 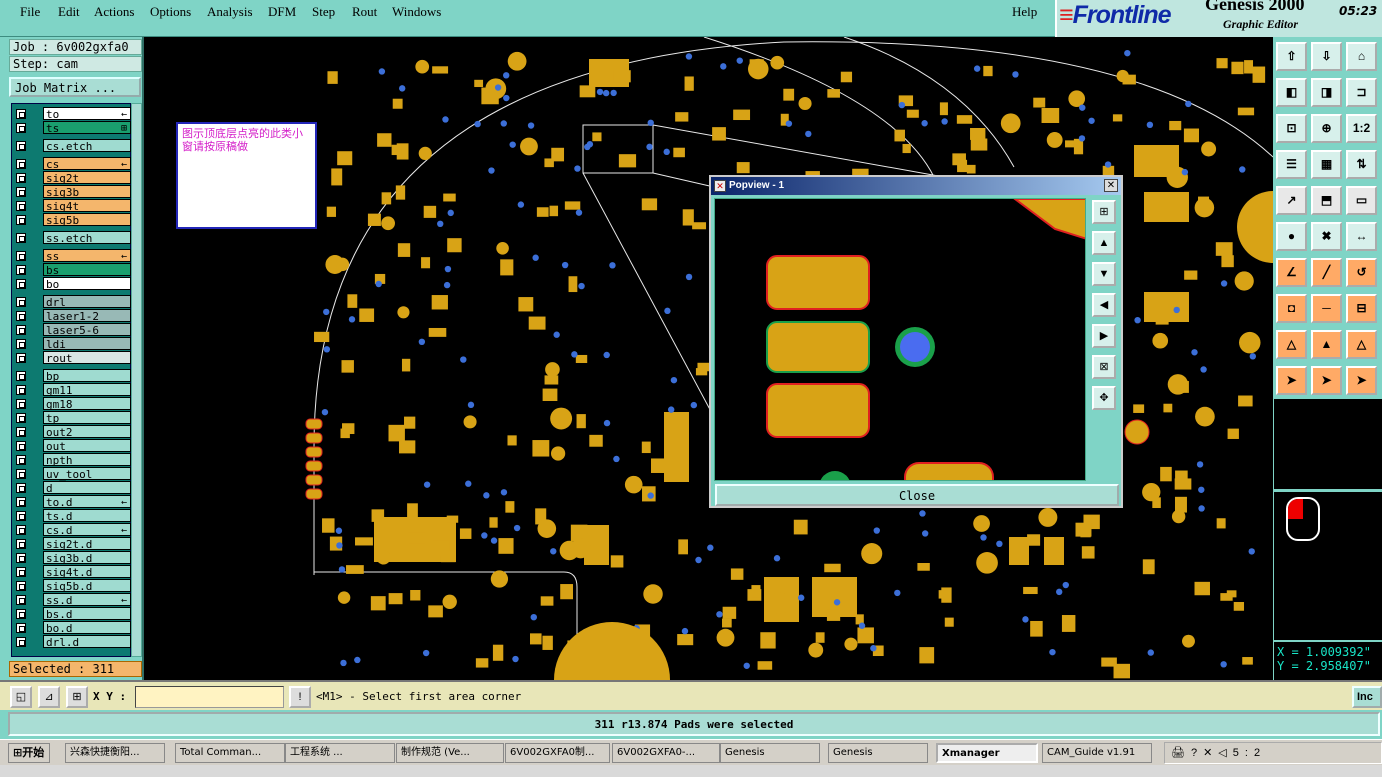 What do you see at coordinates (49, 697) in the screenshot?
I see `measure-icon: ⊿` at bounding box center [49, 697].